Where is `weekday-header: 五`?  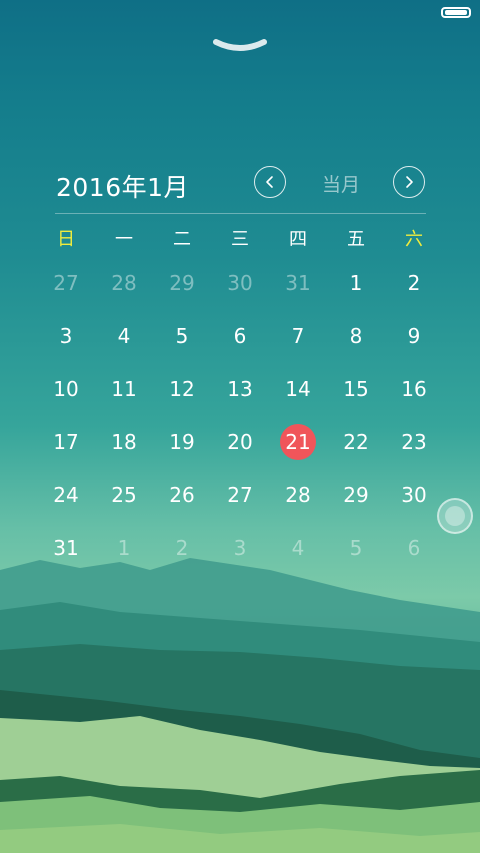 weekday-header: 五 is located at coordinates (356, 239).